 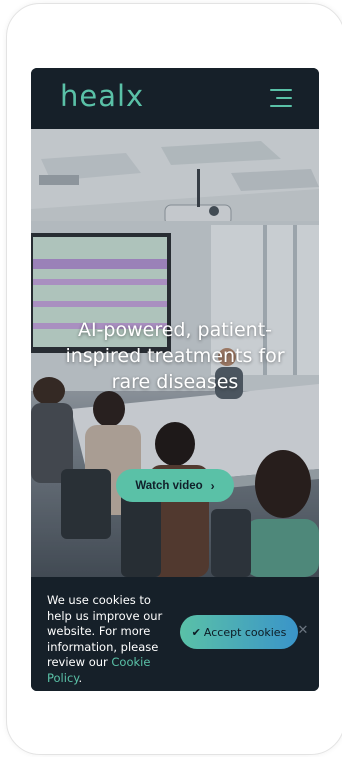 What do you see at coordinates (102, 96) in the screenshot?
I see `healx-logo: healx` at bounding box center [102, 96].